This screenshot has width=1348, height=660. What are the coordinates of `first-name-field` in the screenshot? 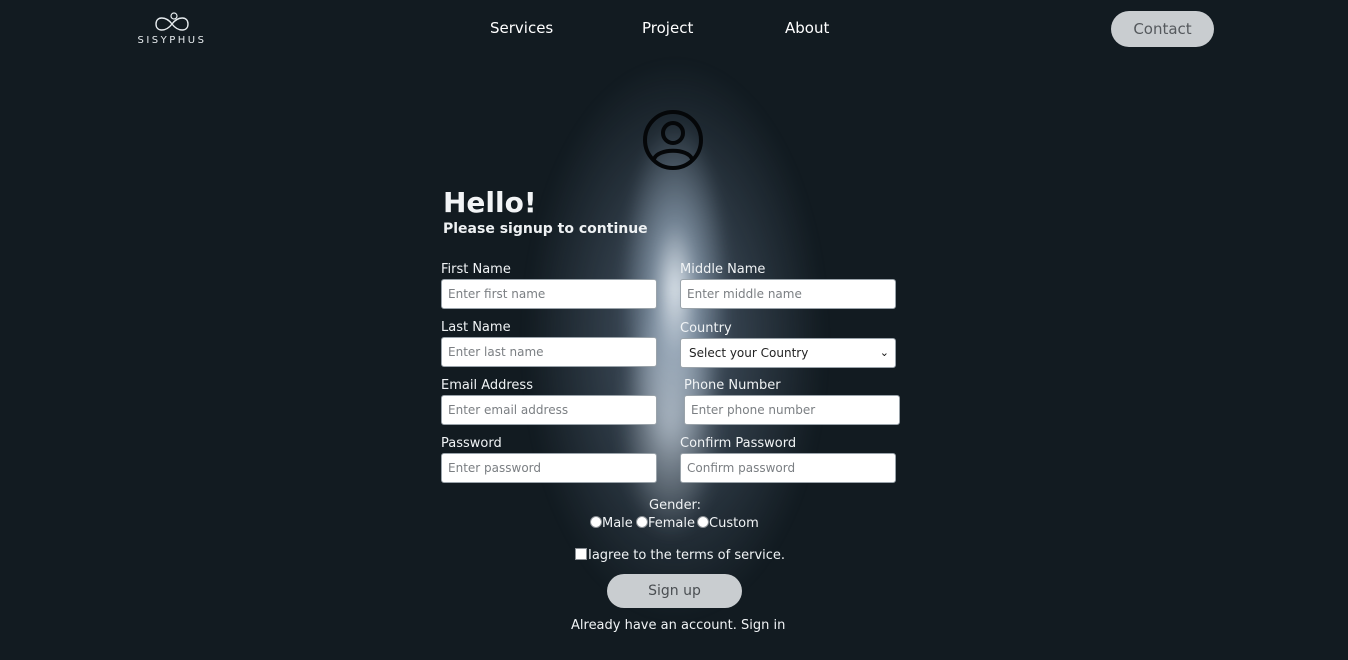 It's located at (549, 294).